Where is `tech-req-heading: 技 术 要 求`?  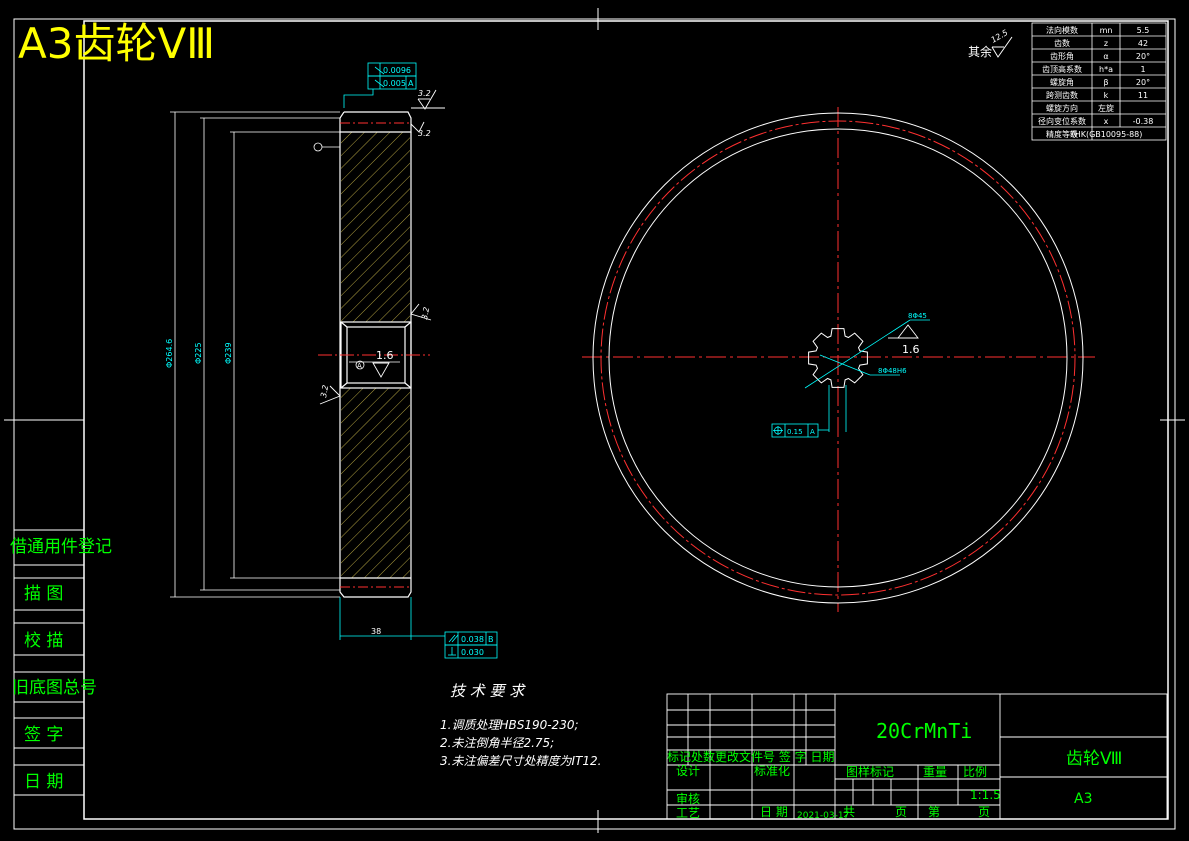 tech-req-heading: 技 术 要 求 is located at coordinates (488, 691).